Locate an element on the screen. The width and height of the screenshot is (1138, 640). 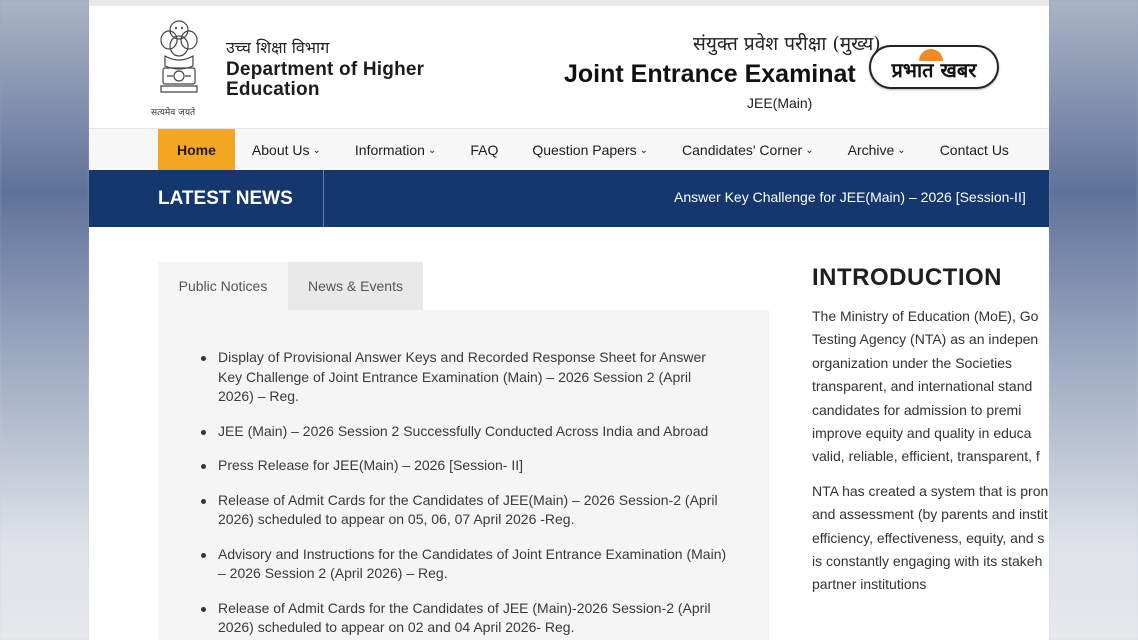
nav-label: Candidates' Corner is located at coordinates (742, 149).